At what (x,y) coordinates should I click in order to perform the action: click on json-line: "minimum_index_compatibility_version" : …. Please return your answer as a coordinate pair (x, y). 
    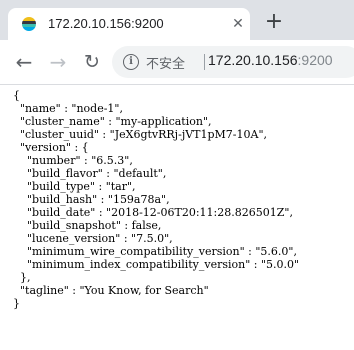
    Looking at the image, I should click on (156, 264).